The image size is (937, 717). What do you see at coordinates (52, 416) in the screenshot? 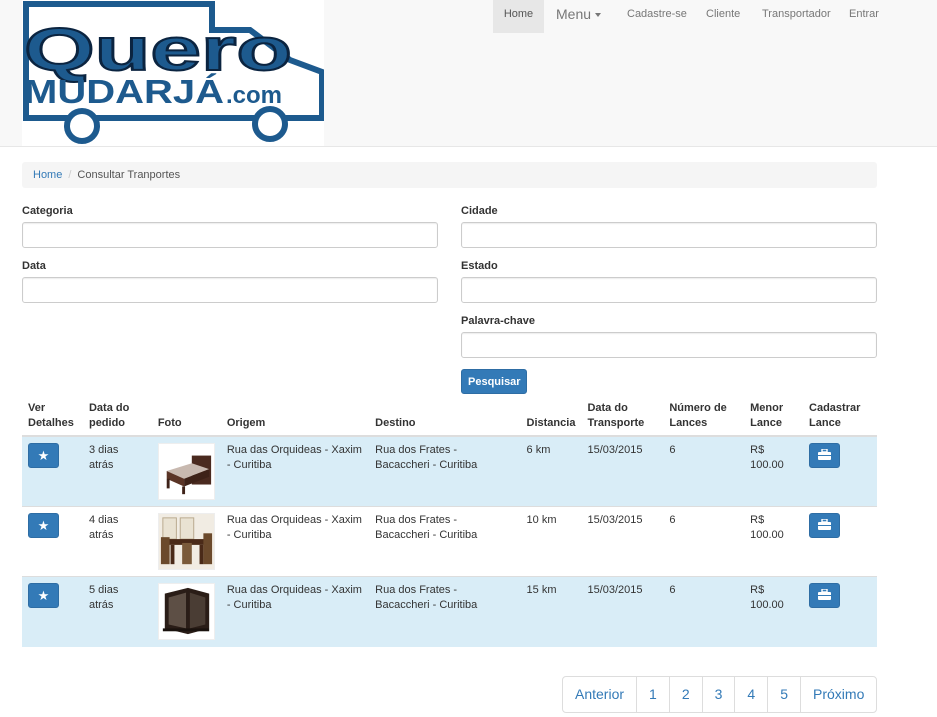
I see `col-header-ver-detalhes: Ver Detalhes` at bounding box center [52, 416].